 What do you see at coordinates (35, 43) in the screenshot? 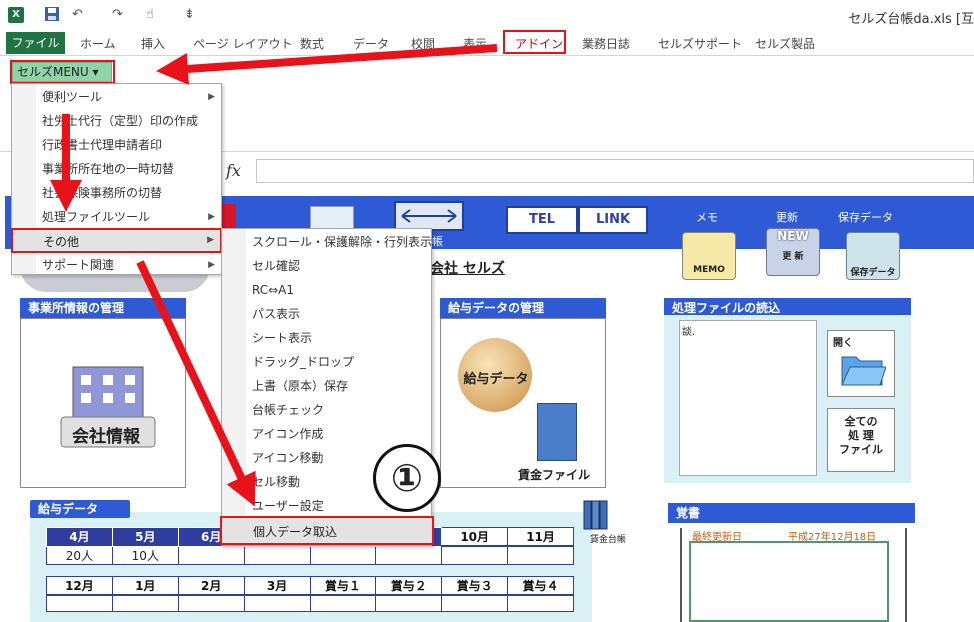
I see `tab-file: ファイル` at bounding box center [35, 43].